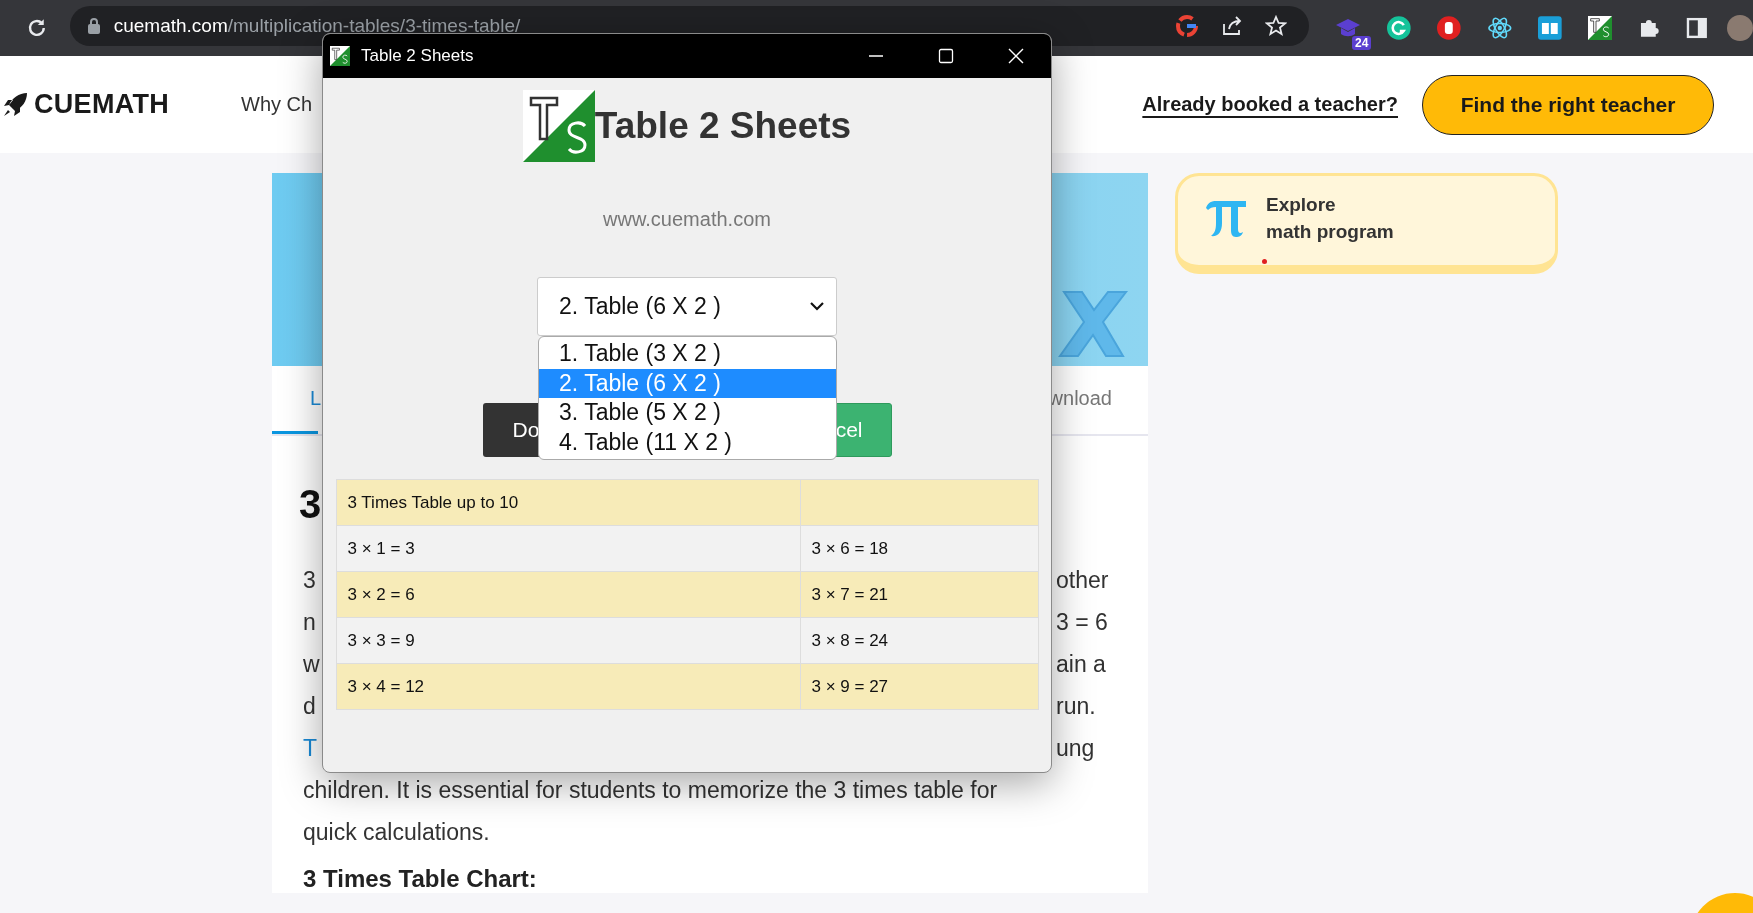 This screenshot has height=913, width=1753. I want to click on maximize-icon, so click(946, 56).